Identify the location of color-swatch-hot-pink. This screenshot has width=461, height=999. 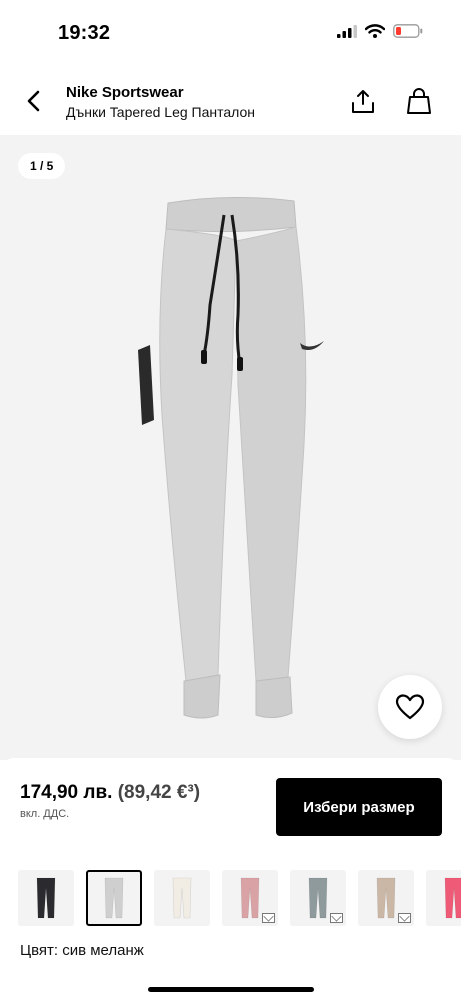
(443, 898).